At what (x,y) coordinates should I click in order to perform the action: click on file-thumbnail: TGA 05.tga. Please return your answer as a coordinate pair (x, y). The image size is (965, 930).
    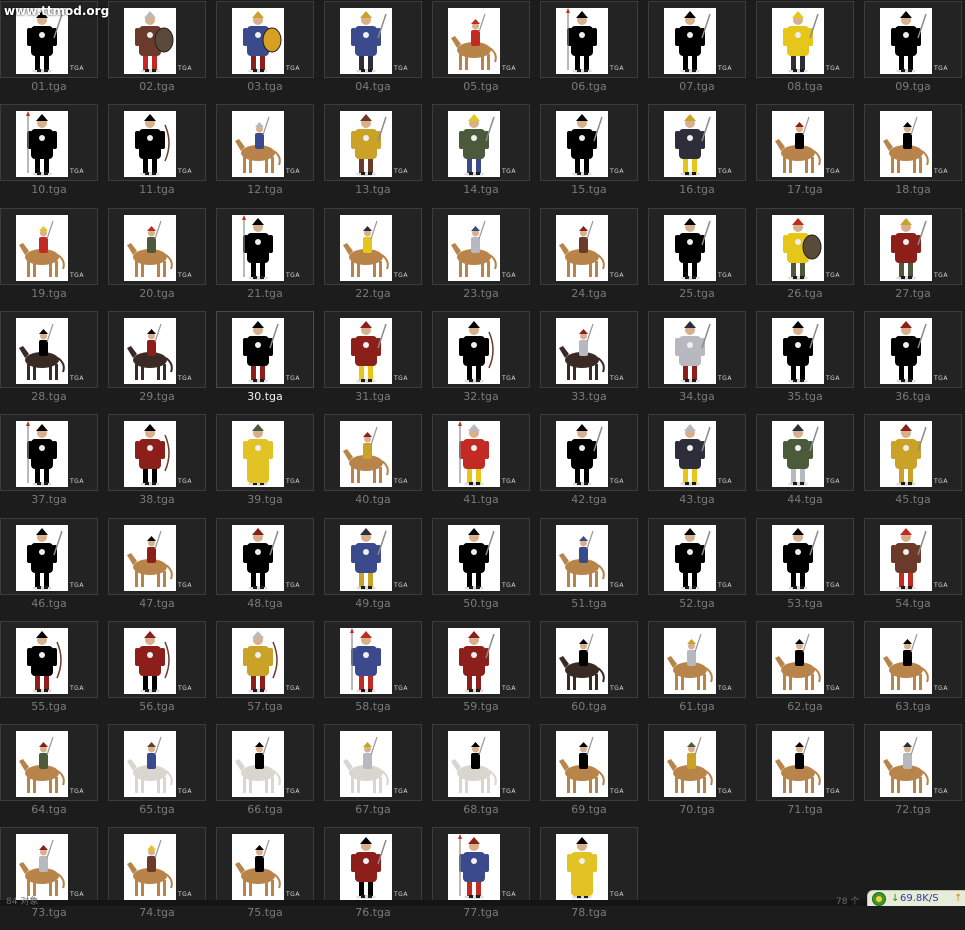
    Looking at the image, I should click on (486, 52).